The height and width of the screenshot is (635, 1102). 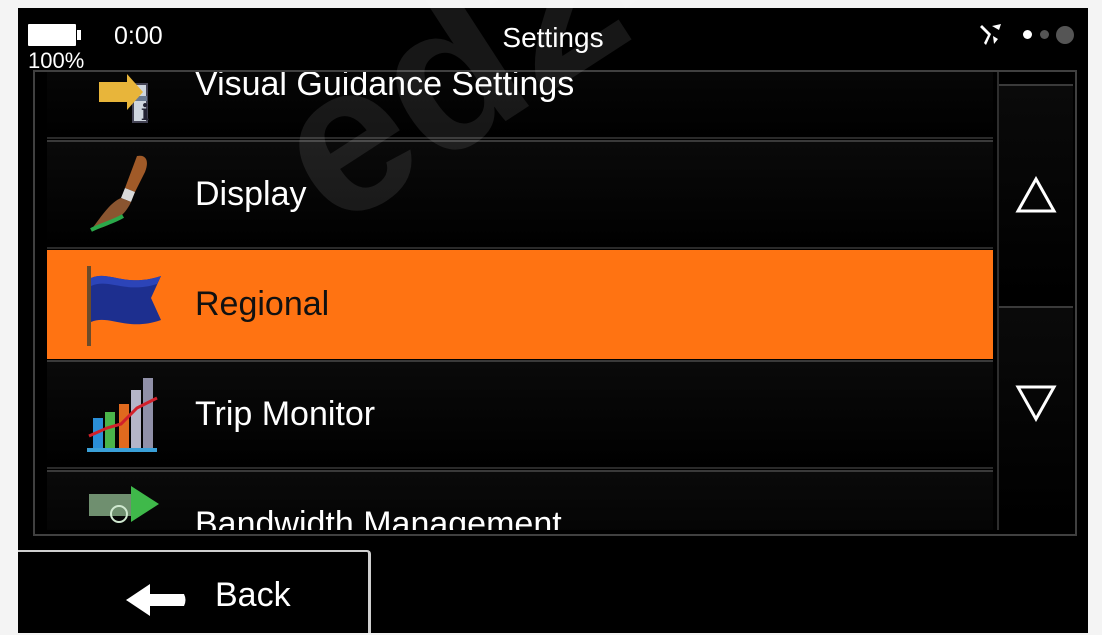 I want to click on paintbrush-icon, so click(x=118, y=193).